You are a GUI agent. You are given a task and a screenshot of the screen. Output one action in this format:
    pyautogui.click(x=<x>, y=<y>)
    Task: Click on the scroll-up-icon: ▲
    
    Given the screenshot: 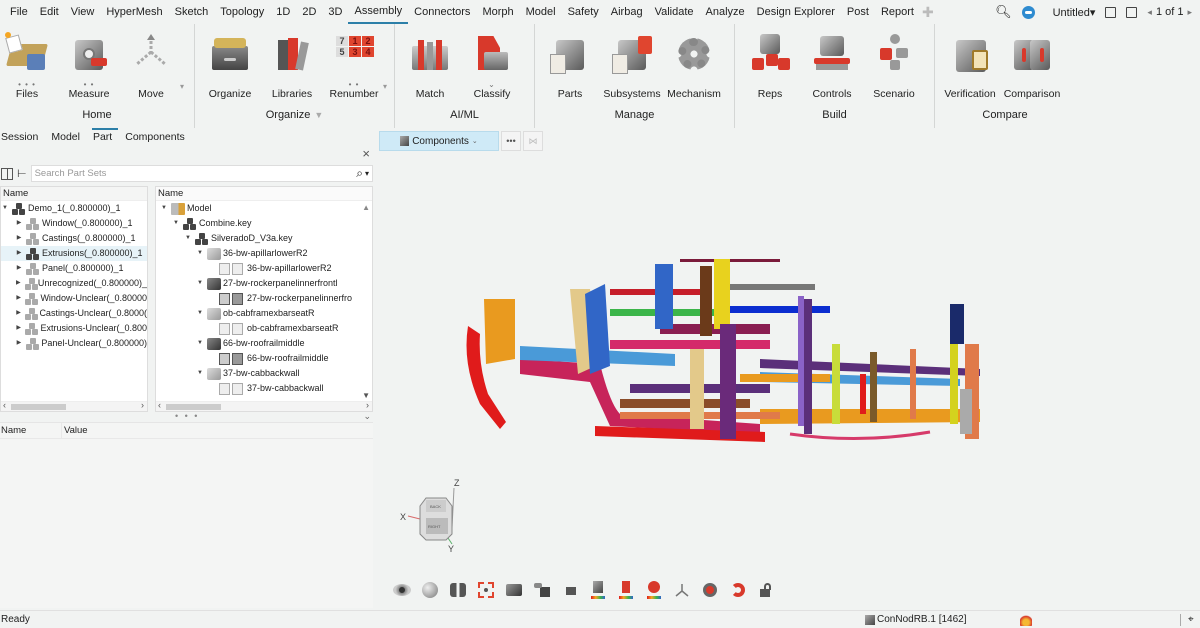 What is the action you would take?
    pyautogui.click(x=366, y=207)
    